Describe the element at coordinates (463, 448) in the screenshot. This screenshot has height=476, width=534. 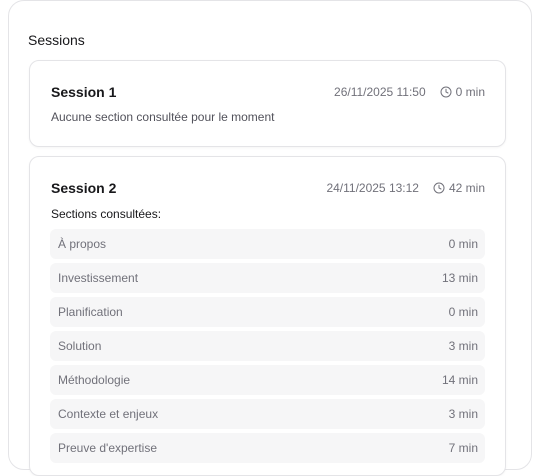
I see `section-duration: 7 min` at that location.